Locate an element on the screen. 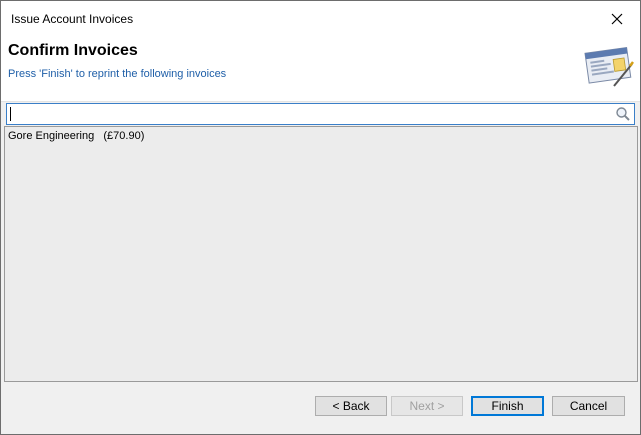  back-button: < Back is located at coordinates (351, 406).